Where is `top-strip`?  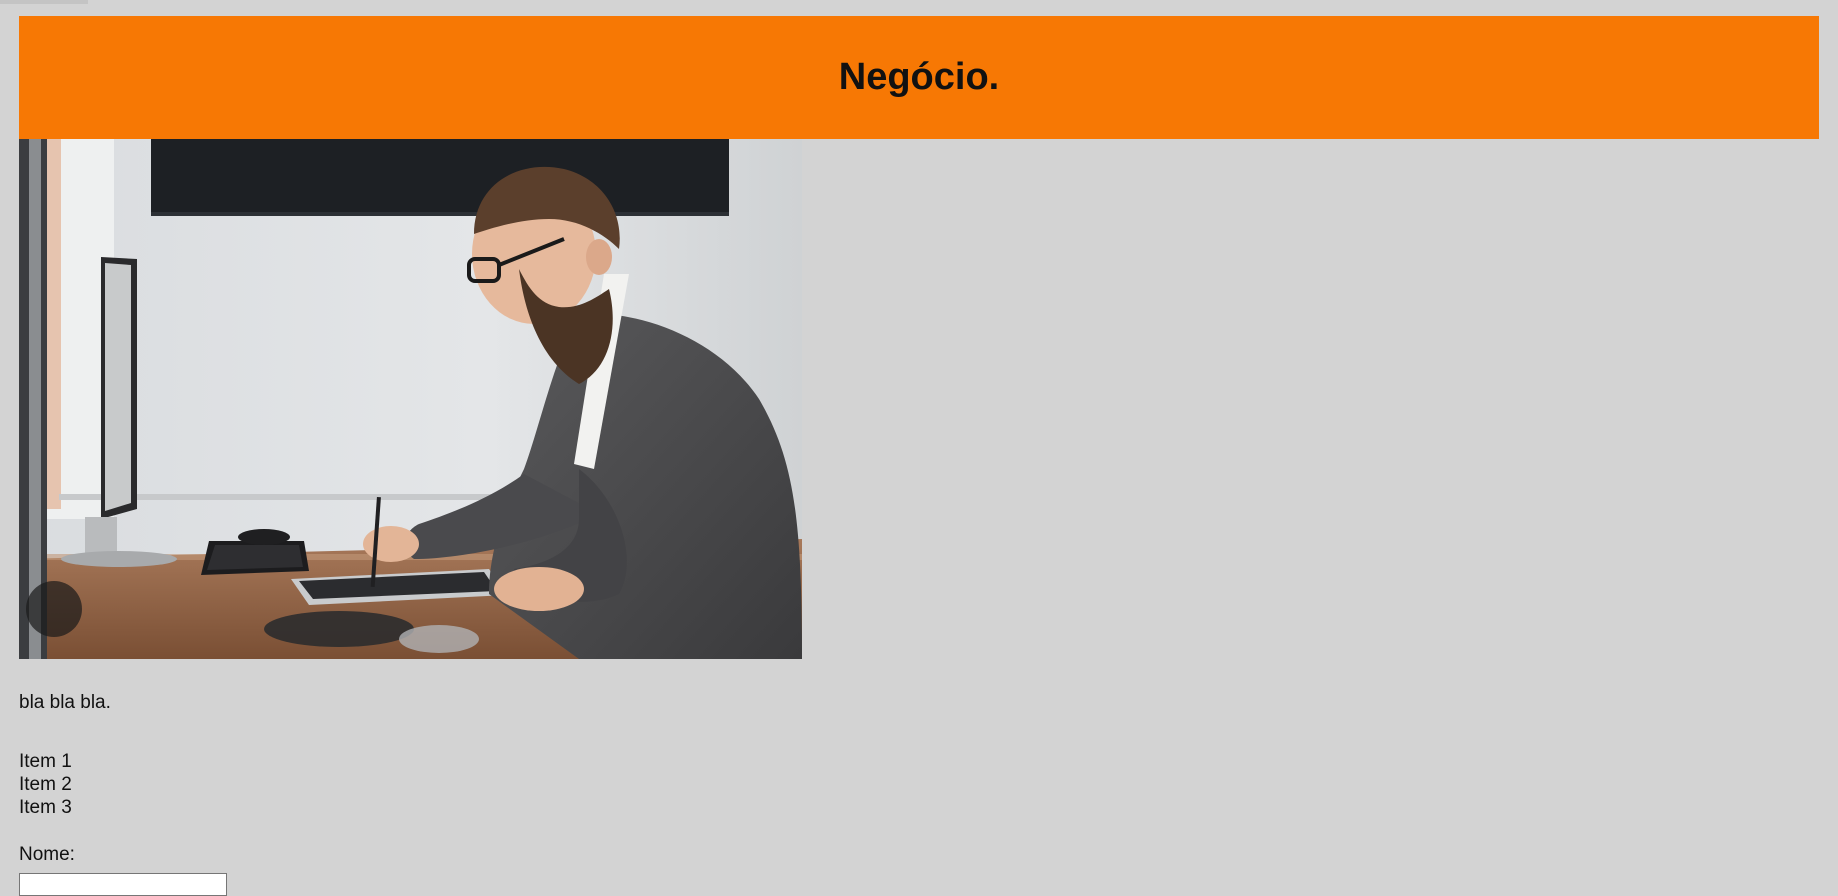 top-strip is located at coordinates (44, 2).